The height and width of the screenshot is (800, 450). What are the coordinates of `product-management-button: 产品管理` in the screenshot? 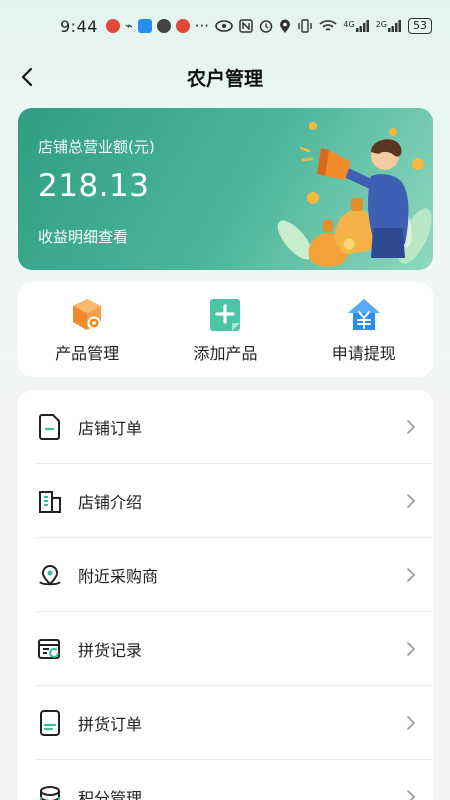 It's located at (87, 330).